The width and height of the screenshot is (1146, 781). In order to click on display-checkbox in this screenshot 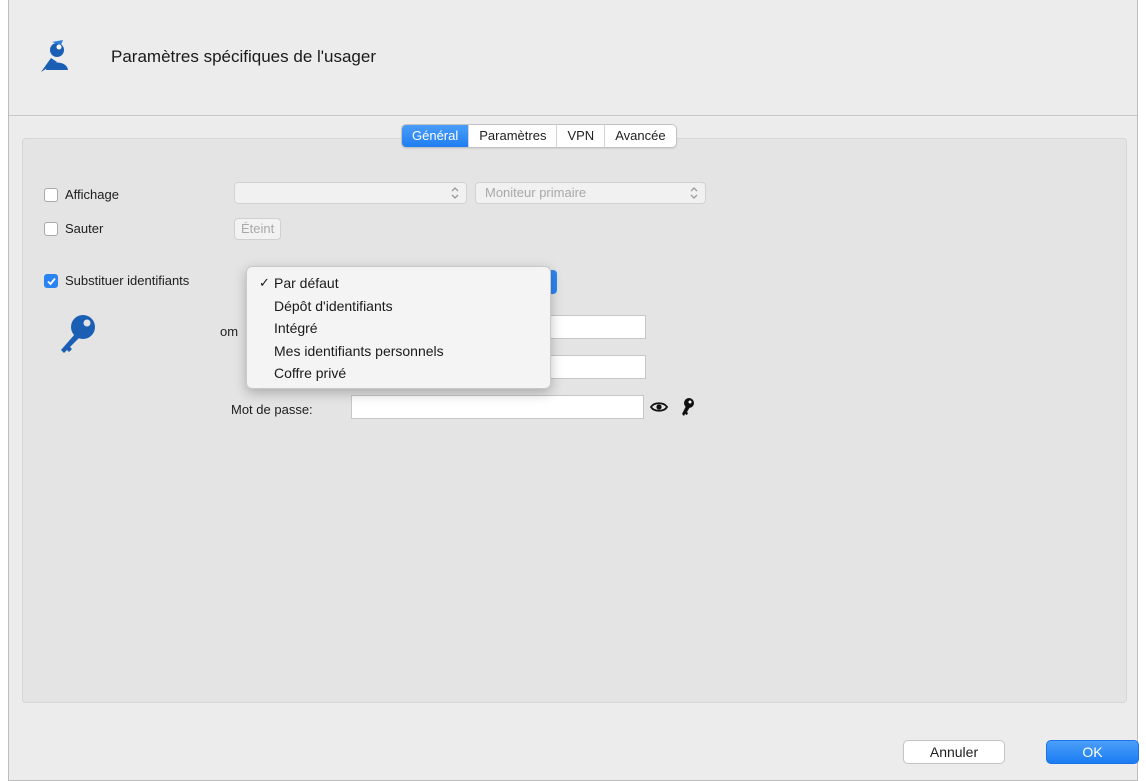, I will do `click(51, 195)`.